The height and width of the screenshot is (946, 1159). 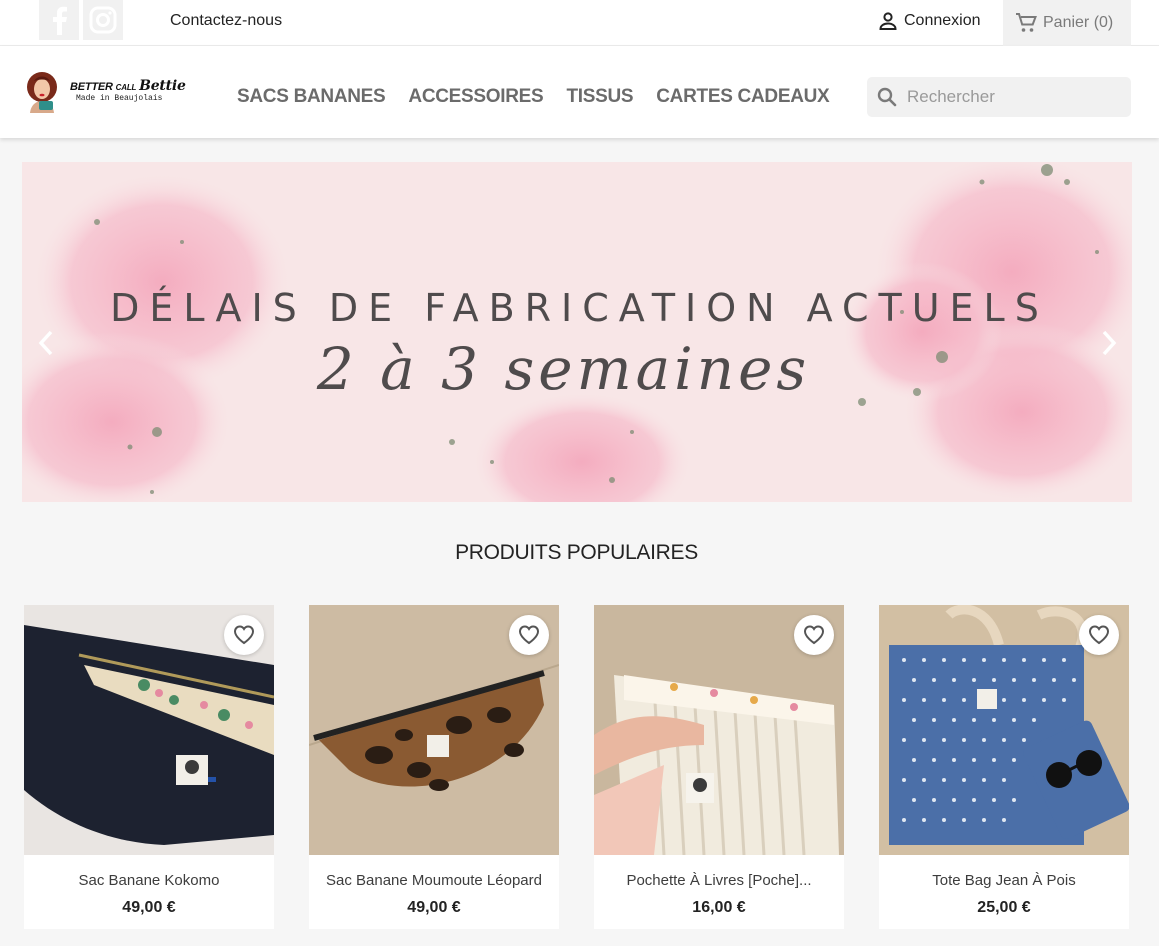 I want to click on facebook-link, so click(x=59, y=20).